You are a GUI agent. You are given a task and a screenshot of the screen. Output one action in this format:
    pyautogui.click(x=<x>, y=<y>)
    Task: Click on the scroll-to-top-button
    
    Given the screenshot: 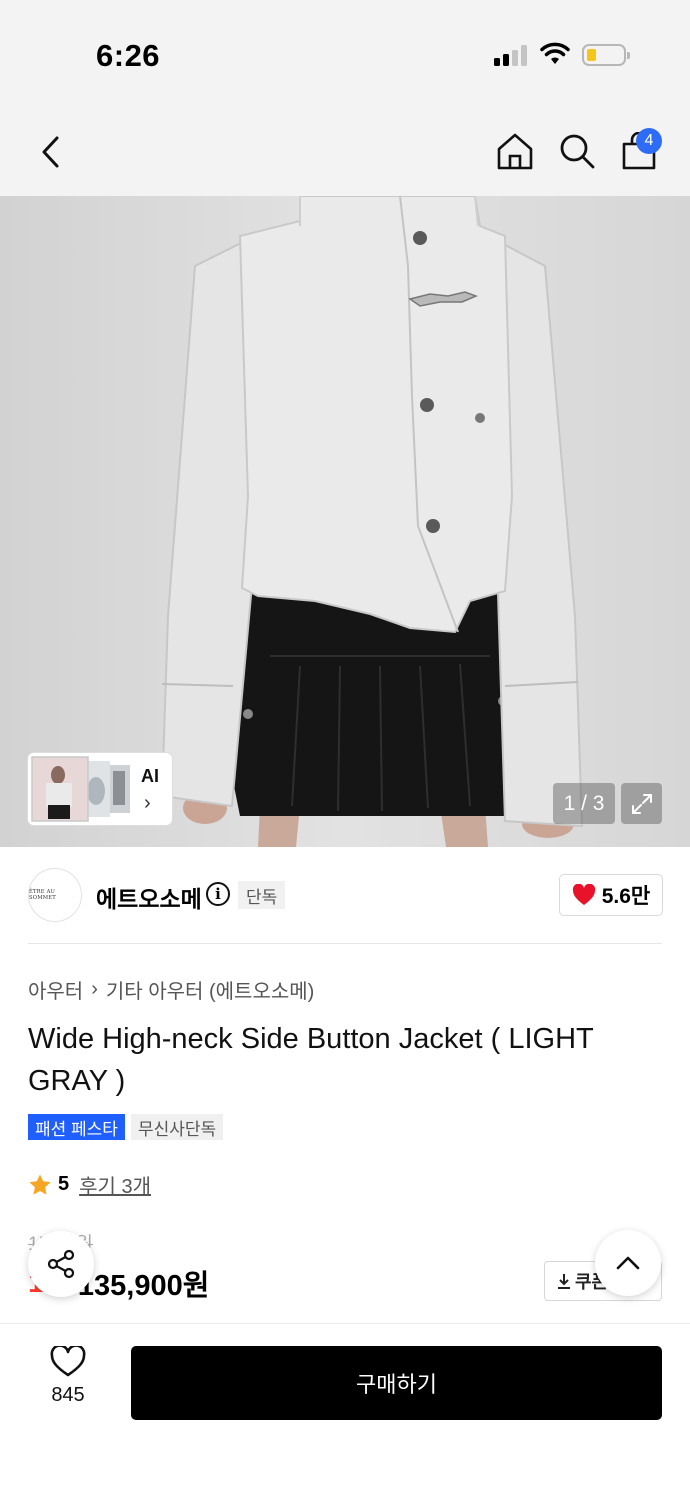 What is the action you would take?
    pyautogui.click(x=628, y=1263)
    